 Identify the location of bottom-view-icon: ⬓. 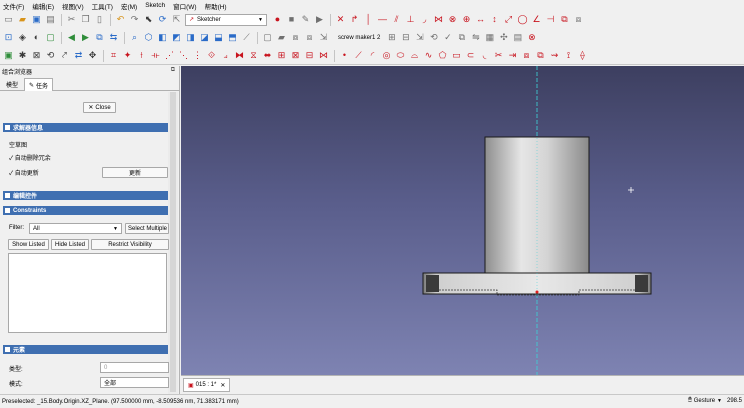
(218, 37).